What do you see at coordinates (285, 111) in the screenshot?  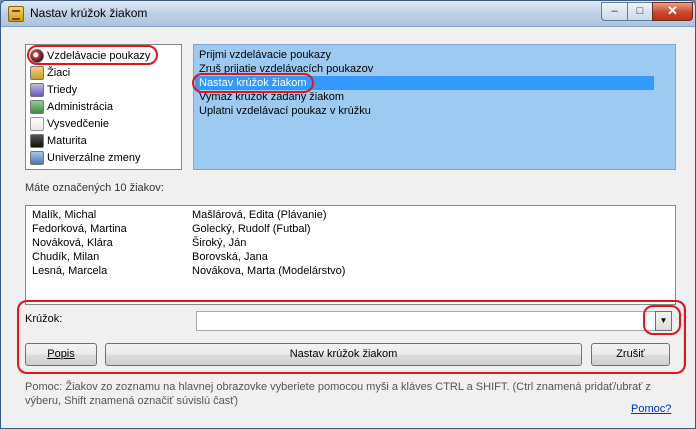 I see `action-item-uplatni-poukaz: Uplatni vzdelávací poukaz v krúžku` at bounding box center [285, 111].